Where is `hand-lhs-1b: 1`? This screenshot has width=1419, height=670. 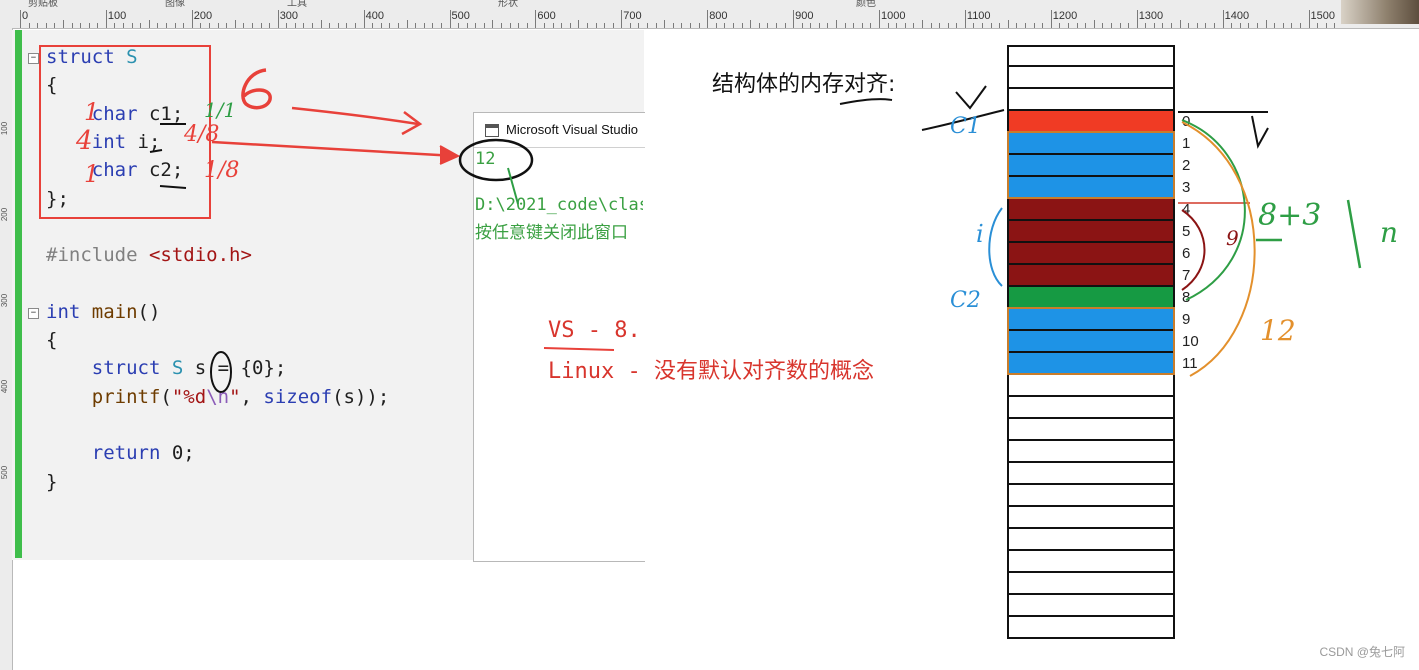
hand-lhs-1b: 1 is located at coordinates (92, 174).